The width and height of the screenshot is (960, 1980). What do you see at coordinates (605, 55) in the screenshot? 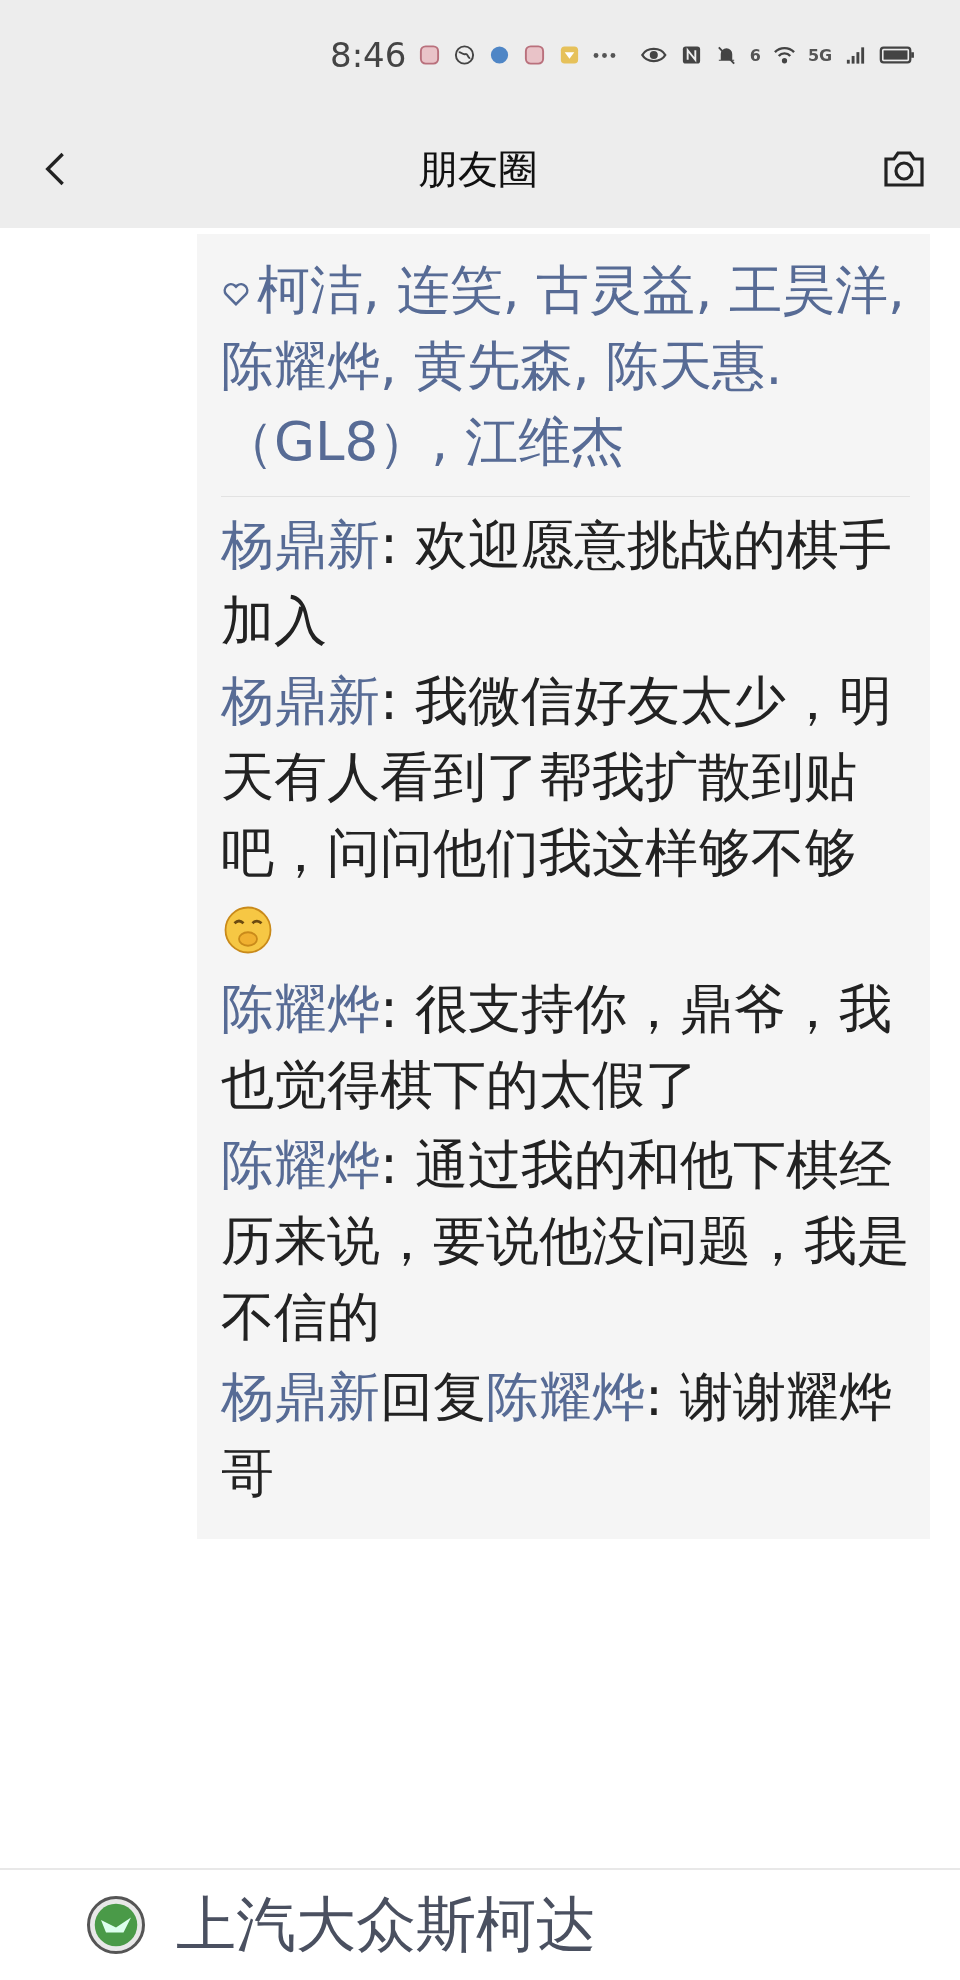
I see `more-icon` at bounding box center [605, 55].